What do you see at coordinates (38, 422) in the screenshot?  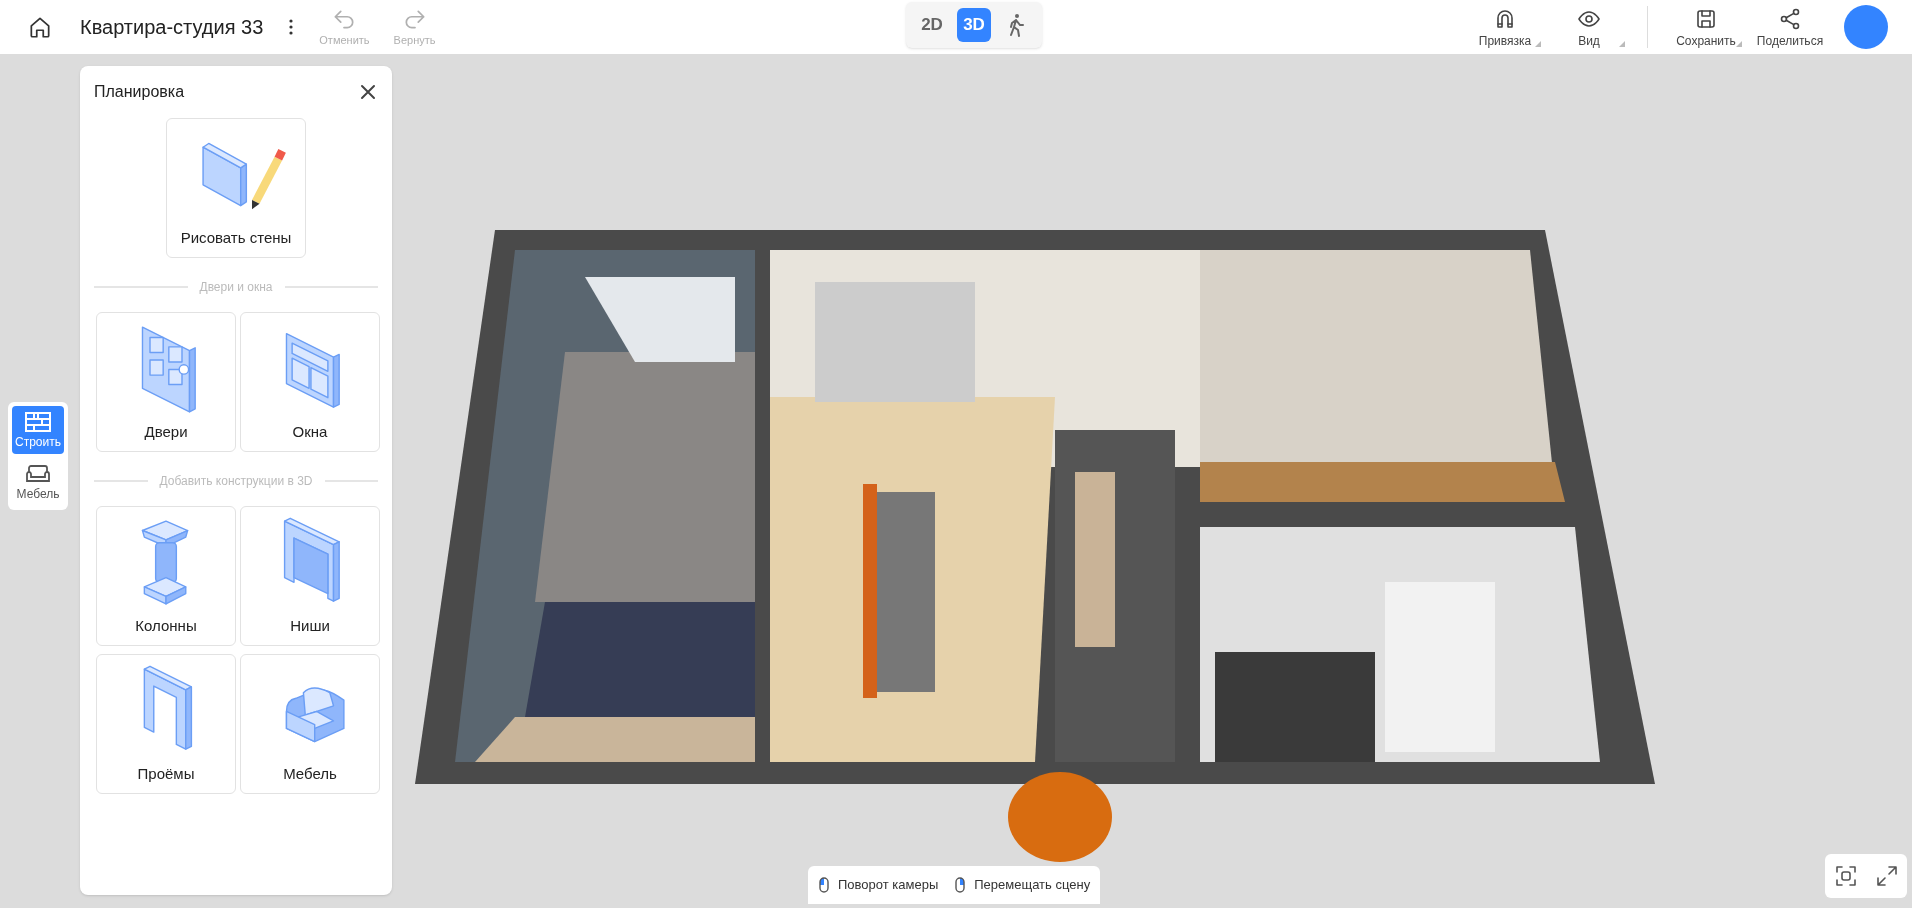 I see `brick-wall-icon` at bounding box center [38, 422].